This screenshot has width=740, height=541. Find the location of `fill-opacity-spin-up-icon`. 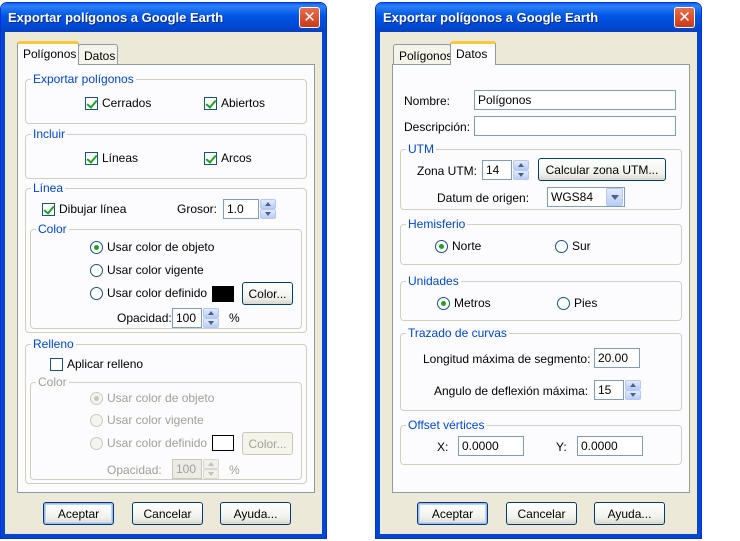

fill-opacity-spin-up-icon is located at coordinates (211, 464).